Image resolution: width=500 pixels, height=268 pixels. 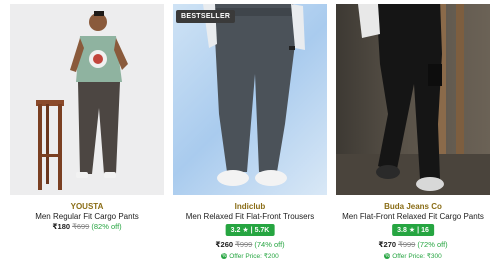 What do you see at coordinates (269, 244) in the screenshot?
I see `product-discount: (74% off)` at bounding box center [269, 244].